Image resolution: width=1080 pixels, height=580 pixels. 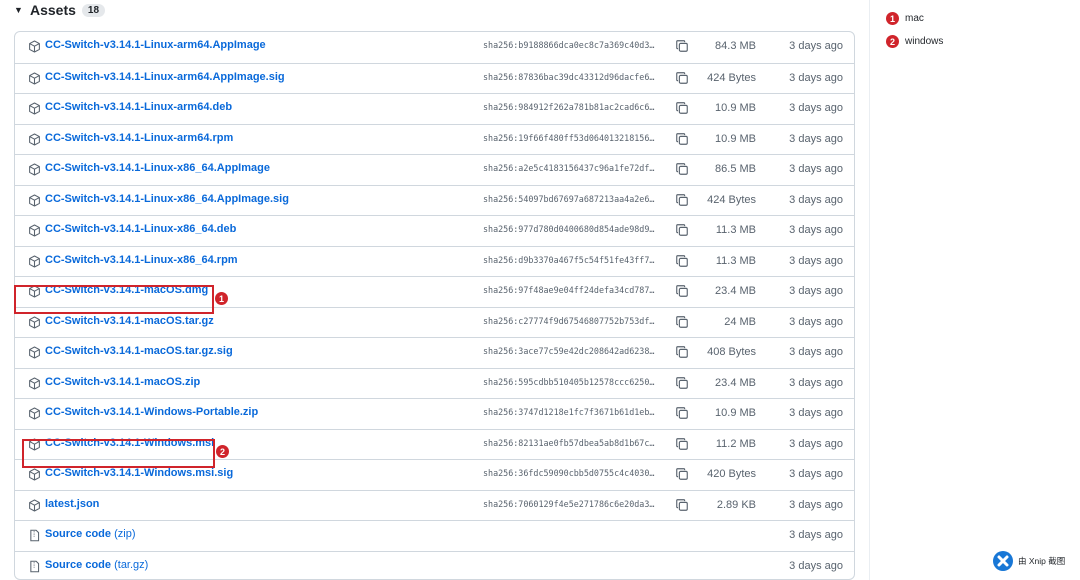 I want to click on legend-item-mac: 1 mac, so click(x=914, y=18).